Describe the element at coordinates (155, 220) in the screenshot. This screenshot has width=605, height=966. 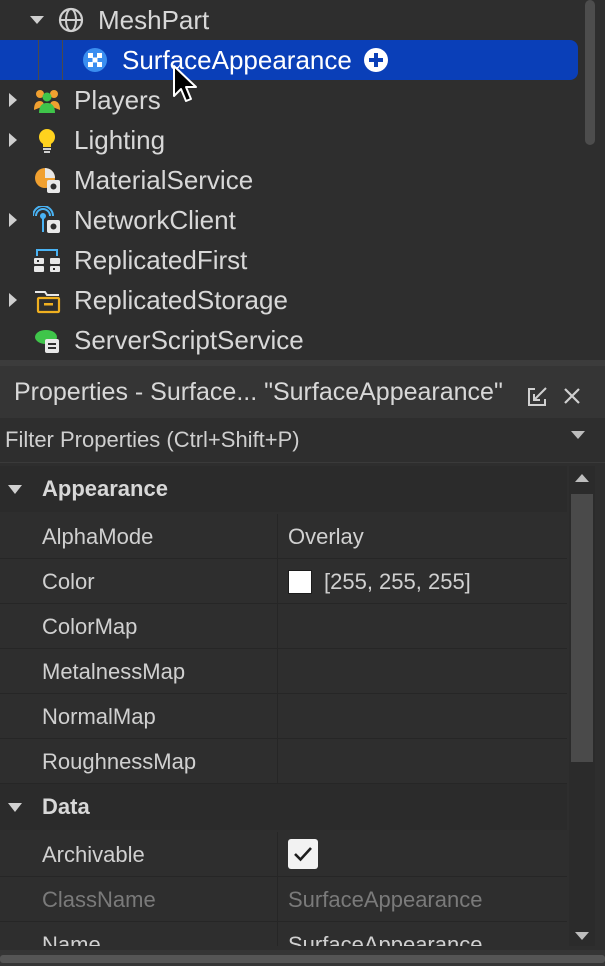
I see `tree-item-label: NetworkClient` at that location.